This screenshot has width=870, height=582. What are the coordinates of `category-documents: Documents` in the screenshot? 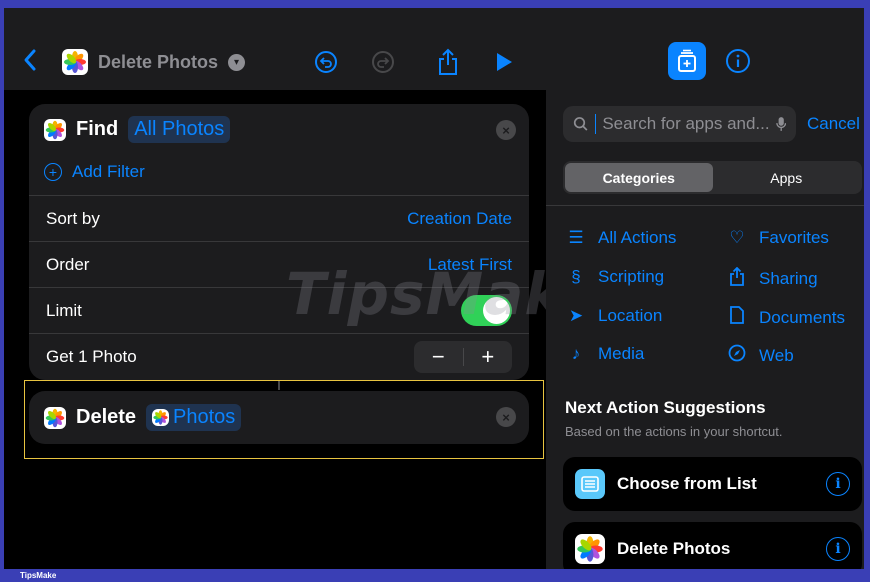 It's located at (786, 317).